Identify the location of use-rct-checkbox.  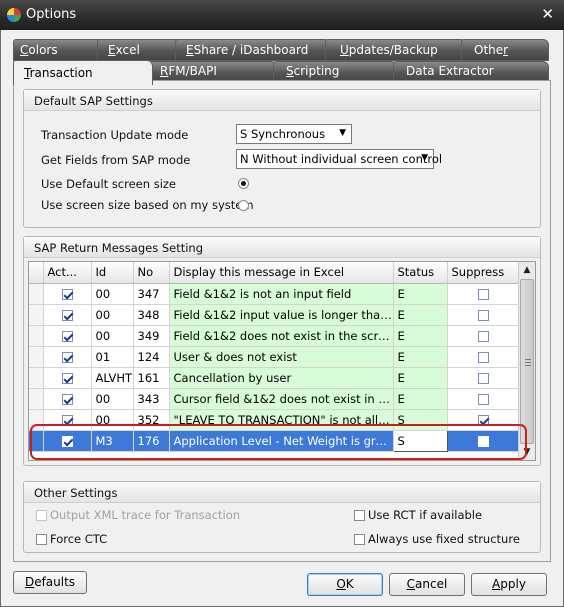
(359, 515).